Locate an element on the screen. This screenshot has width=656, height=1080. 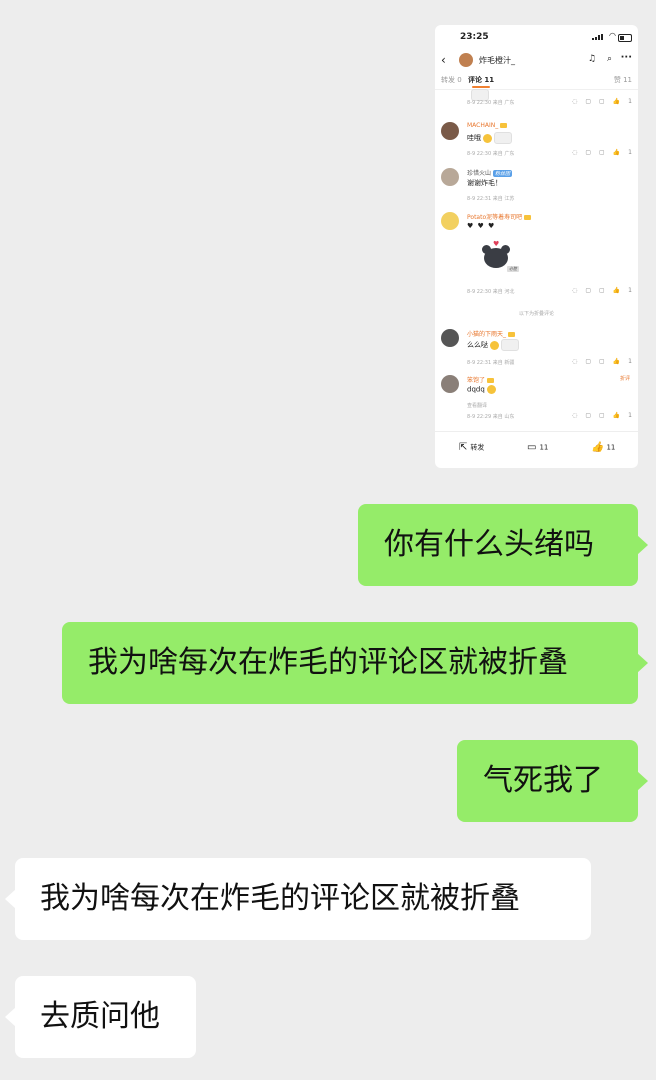
search-icon: ⌕ is located at coordinates (609, 59).